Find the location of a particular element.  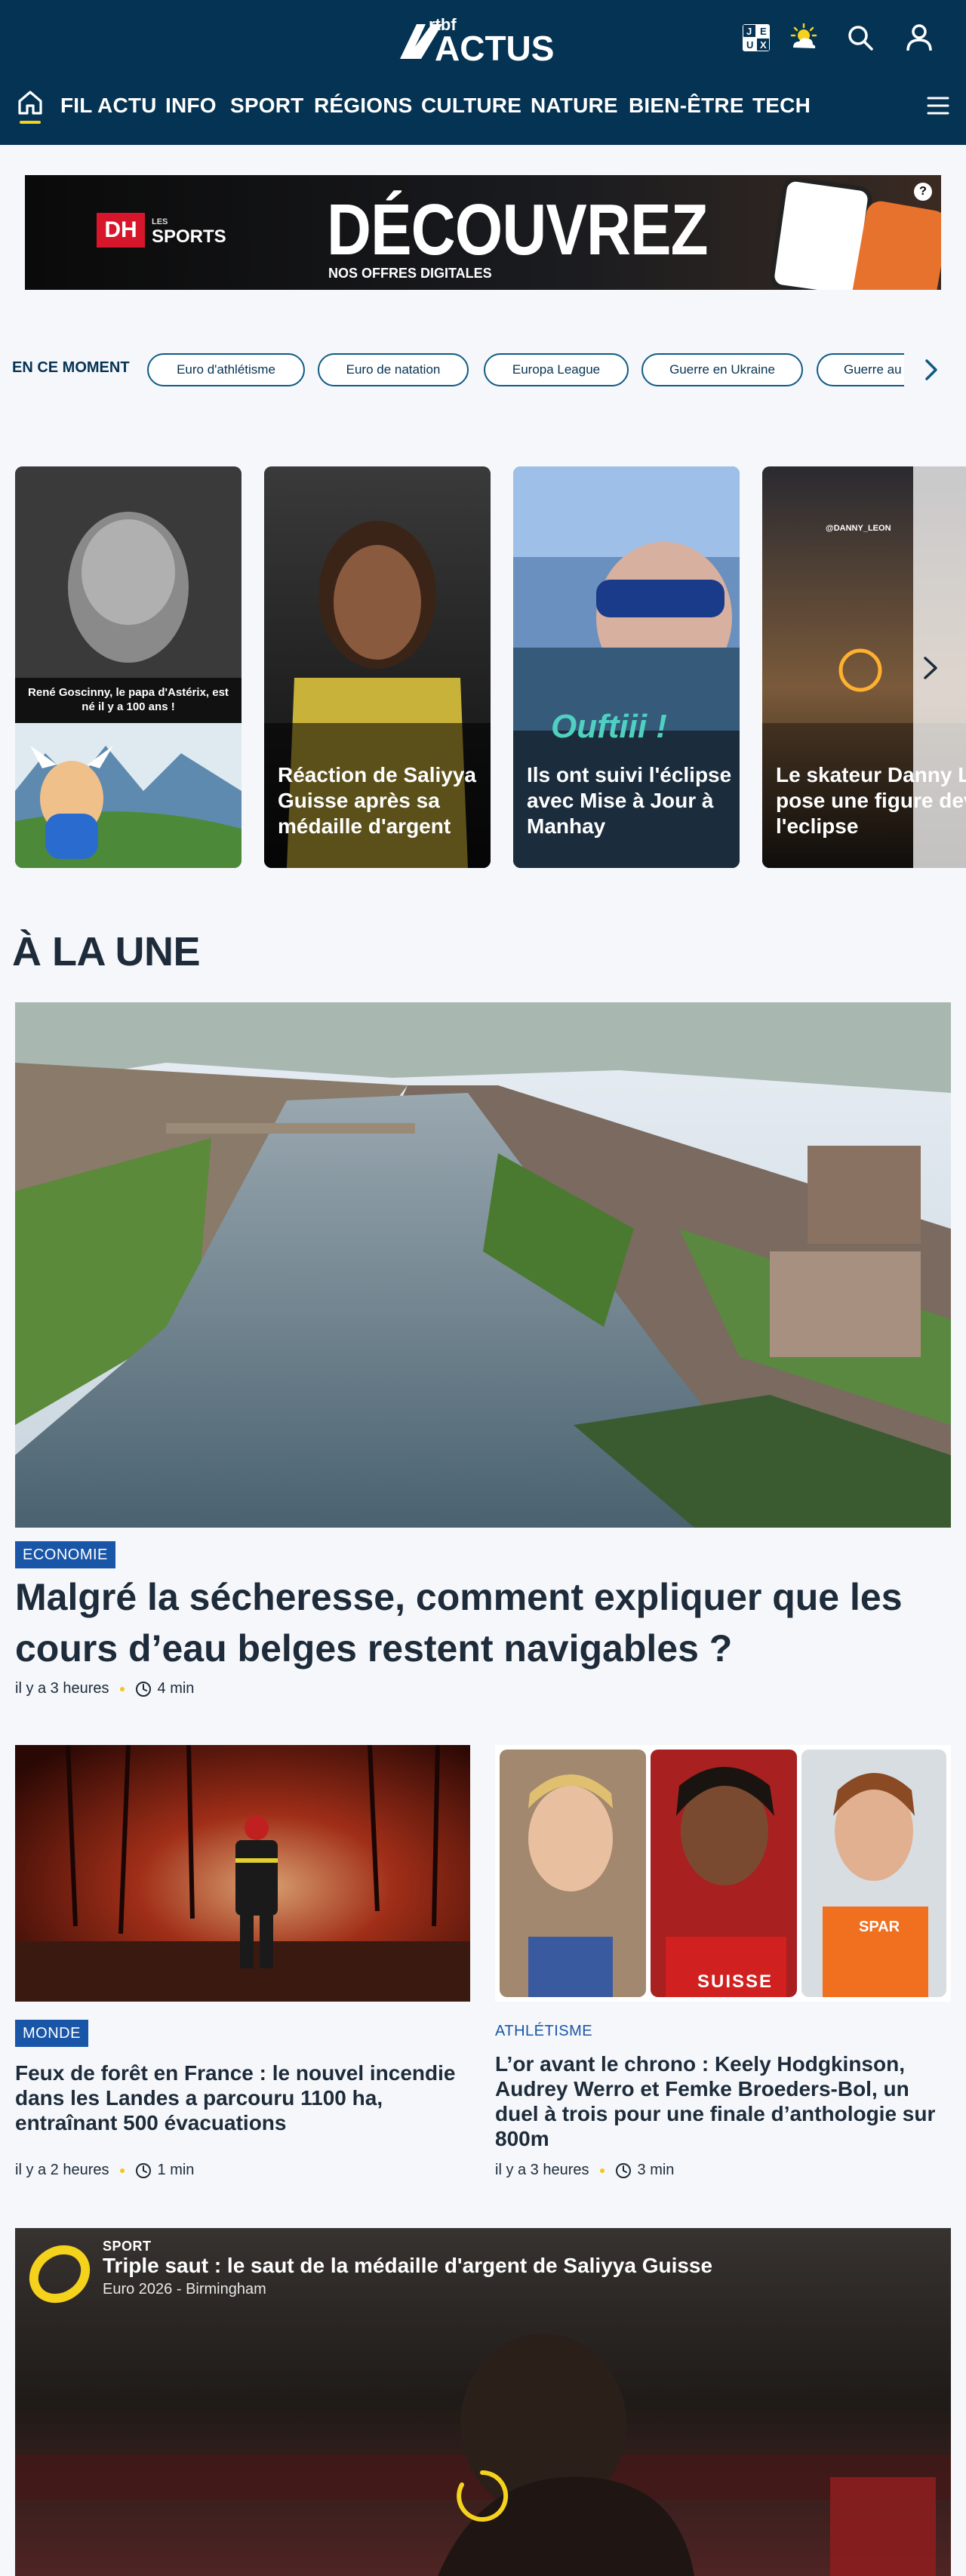

menu-icon is located at coordinates (937, 105).